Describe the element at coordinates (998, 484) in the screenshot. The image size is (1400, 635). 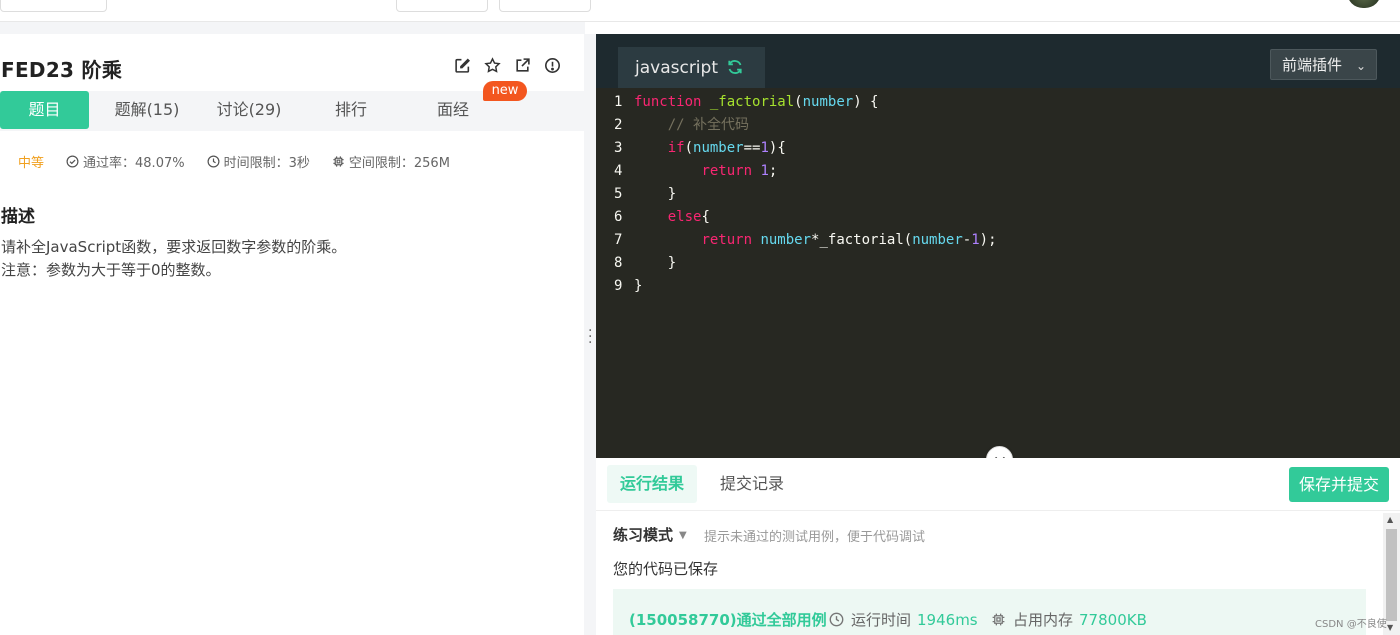
I see `results-tabs: 运行结果 提交记录 保存并提交` at that location.